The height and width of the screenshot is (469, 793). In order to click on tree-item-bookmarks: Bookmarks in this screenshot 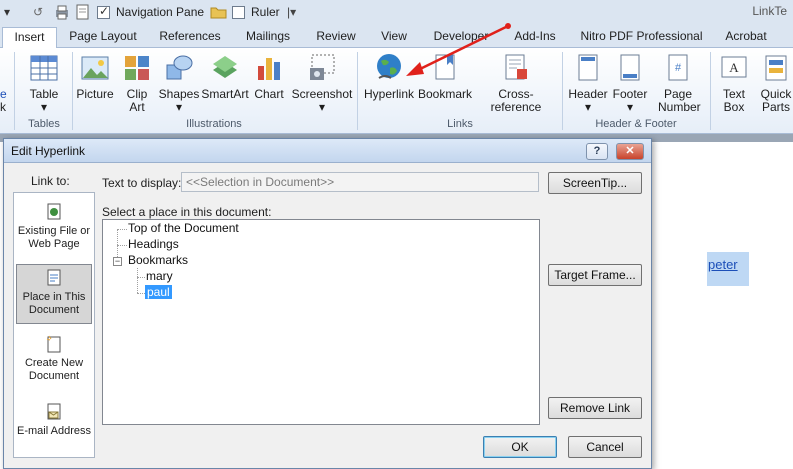, I will do `click(158, 260)`.